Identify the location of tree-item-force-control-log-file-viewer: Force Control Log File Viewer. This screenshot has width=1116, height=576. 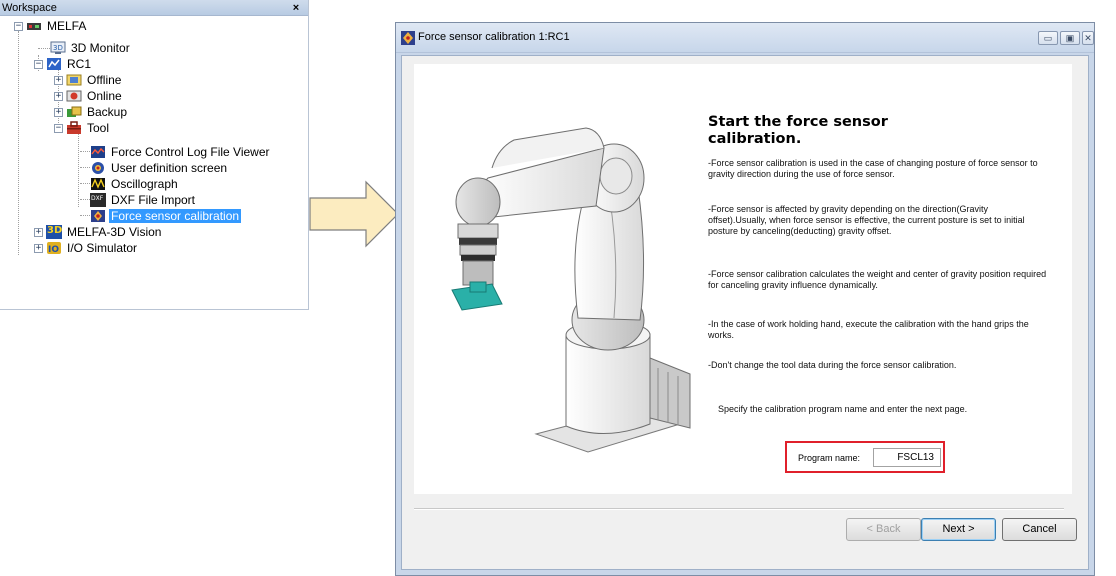
(181, 152).